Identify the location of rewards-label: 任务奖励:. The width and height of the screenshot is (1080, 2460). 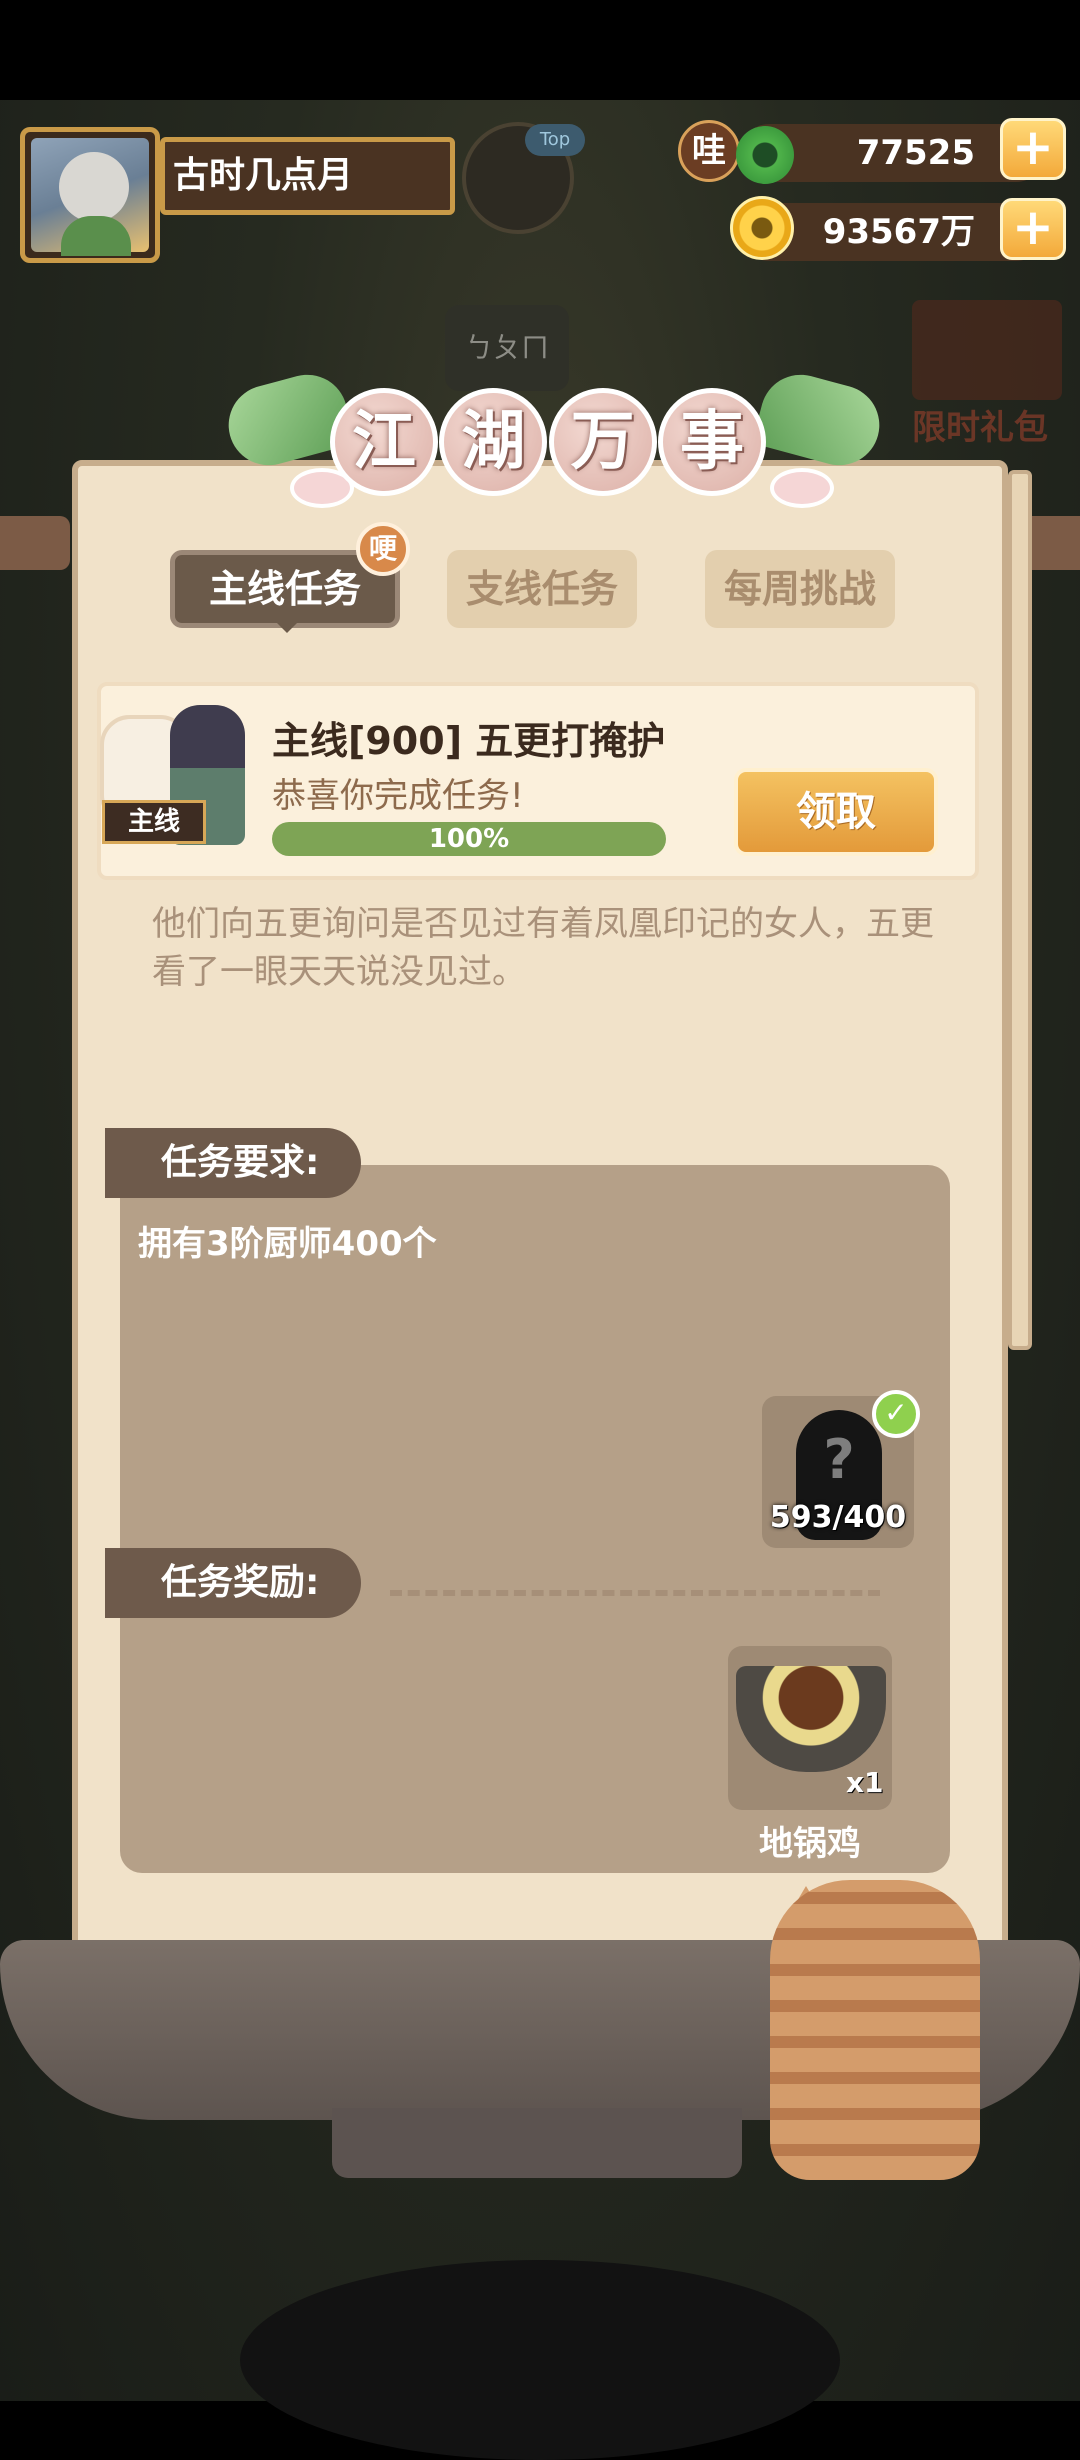
(233, 1583).